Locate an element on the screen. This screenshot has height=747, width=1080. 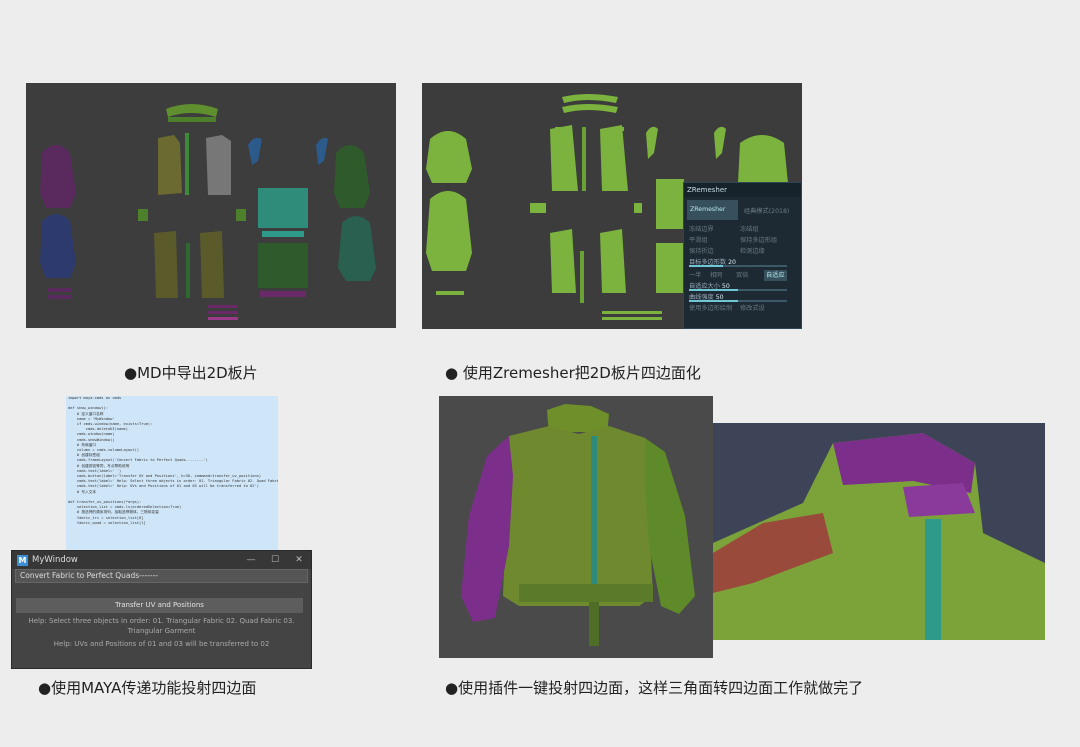
adapt-button: 自适应 is located at coordinates (775, 275).